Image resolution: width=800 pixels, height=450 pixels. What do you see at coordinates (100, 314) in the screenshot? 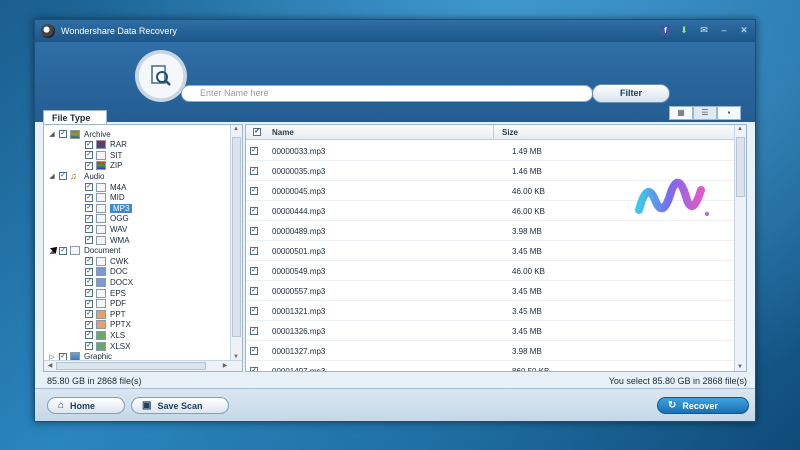
I see `tree-item-ppt: ✓ PPT` at bounding box center [100, 314].